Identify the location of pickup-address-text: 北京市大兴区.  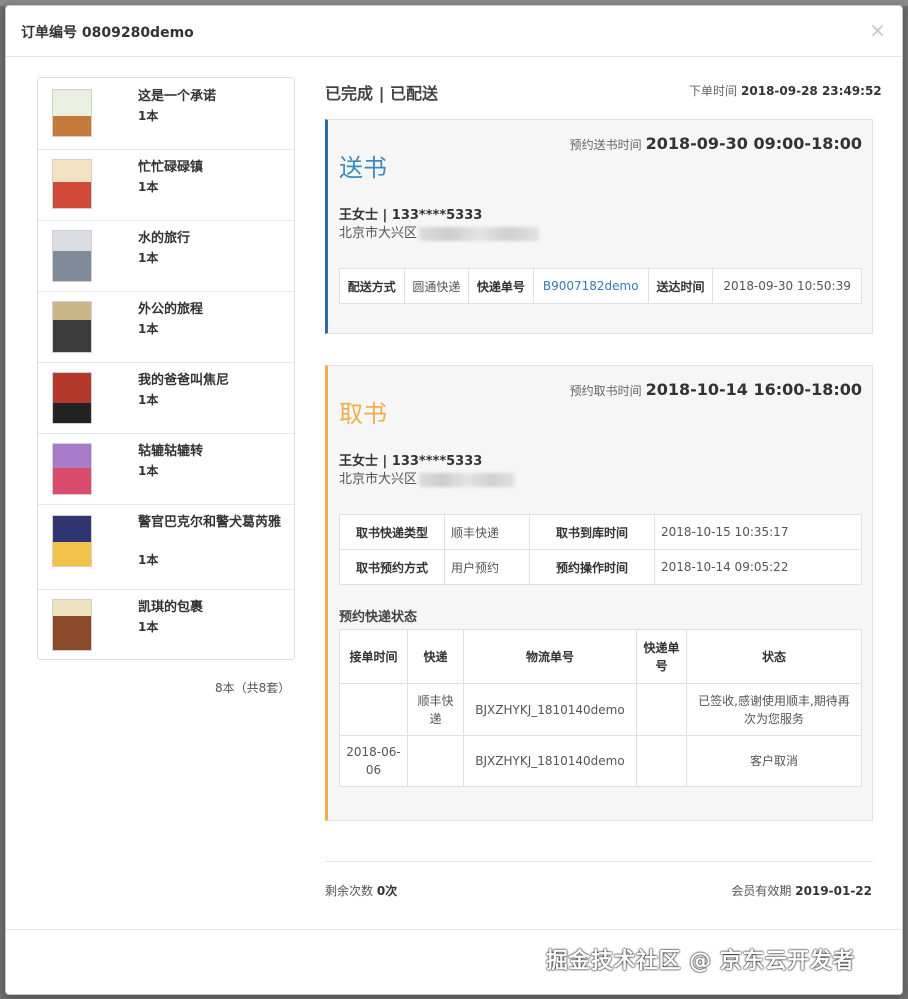
(378, 479).